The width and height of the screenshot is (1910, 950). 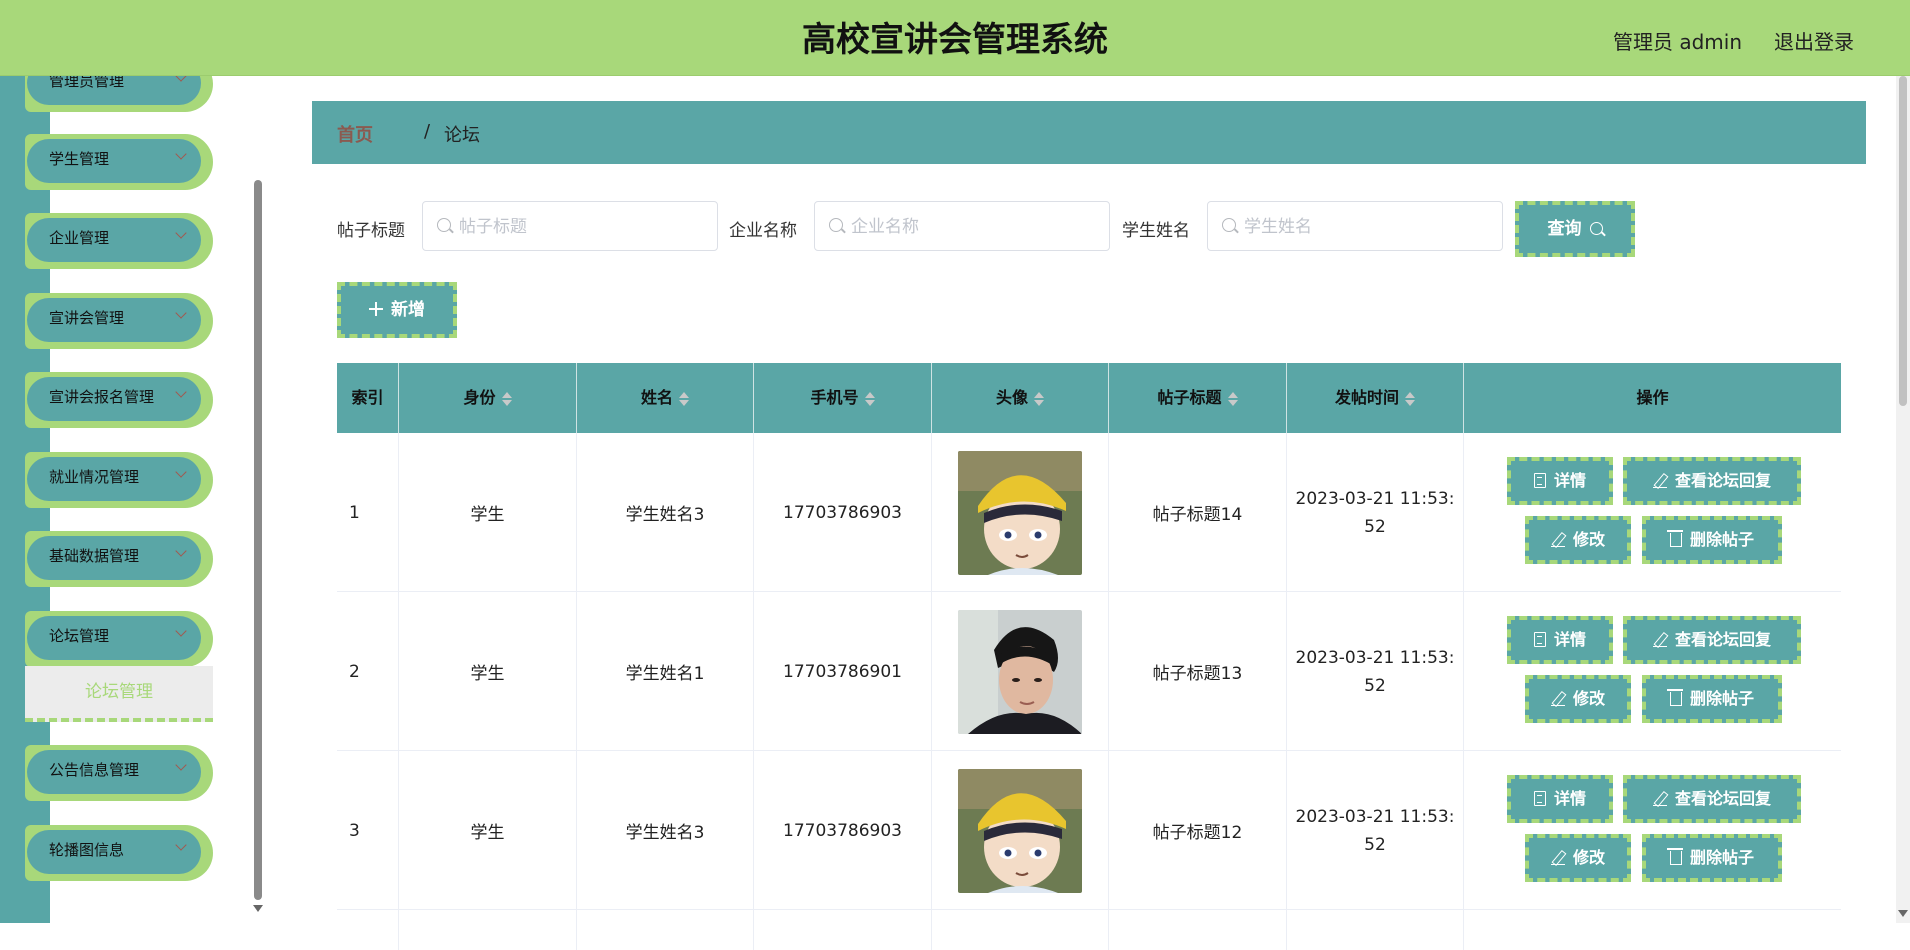 I want to click on sidebar-scrollbar, so click(x=258, y=540).